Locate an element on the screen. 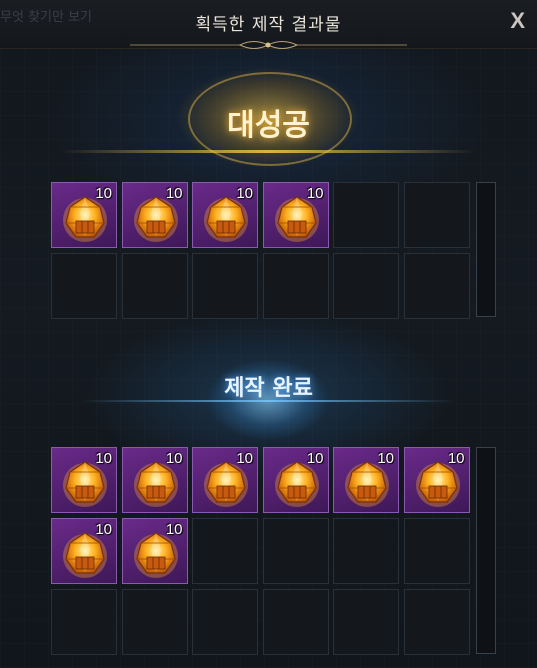  gold-light-bar is located at coordinates (268, 151).